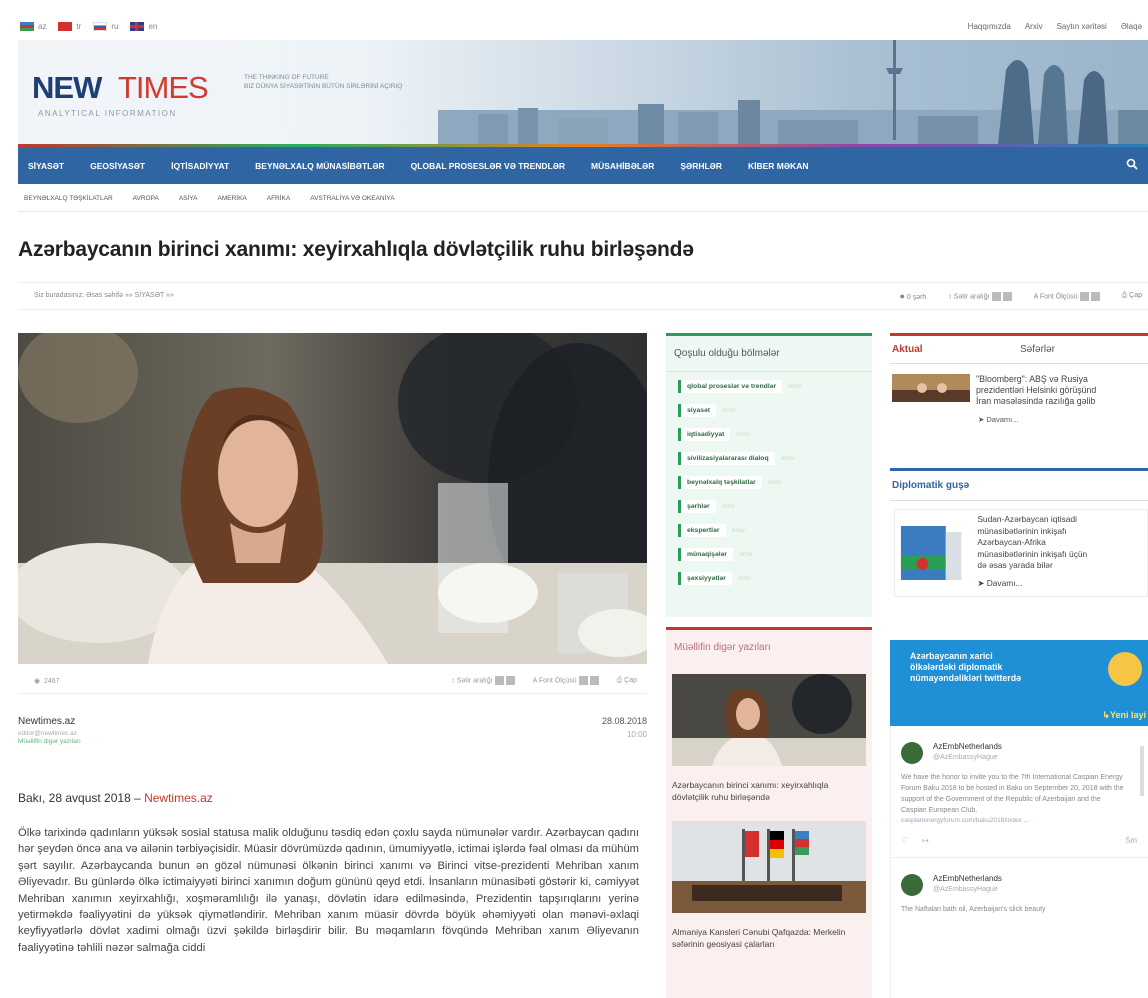 The image size is (1148, 998). Describe the element at coordinates (1132, 296) in the screenshot. I see `print-button: ⎙ Çap` at that location.